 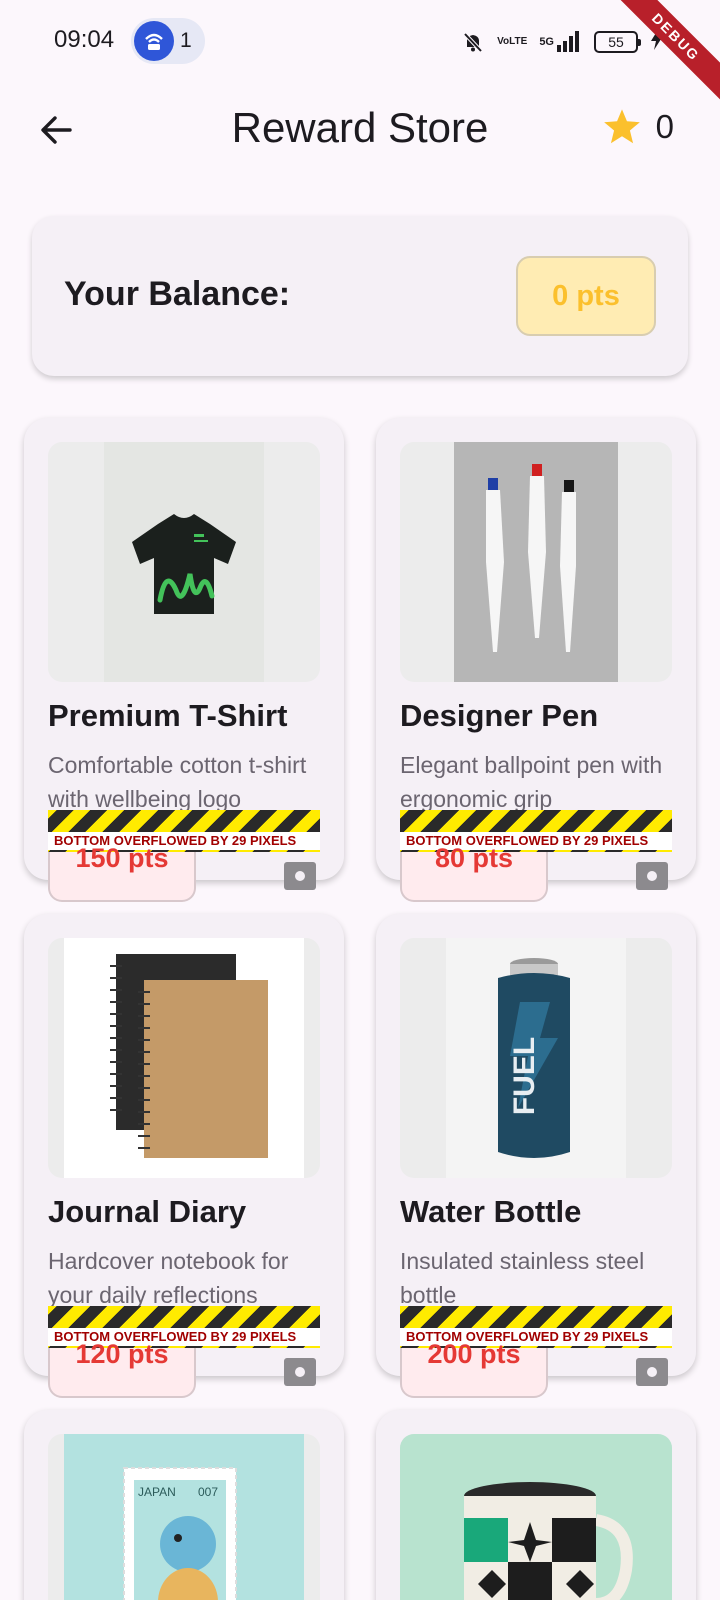 I want to click on balance-label: Your Balance:, so click(x=177, y=294).